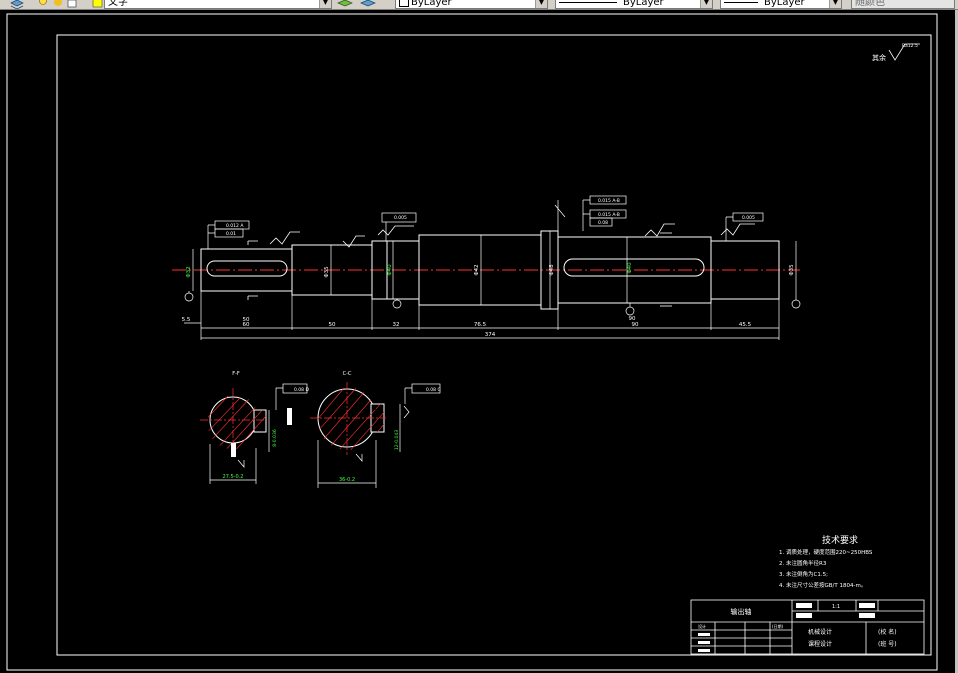  I want to click on tech-req-item-1: 1. 调质处理，硬度范围220~250HBS, so click(826, 552).